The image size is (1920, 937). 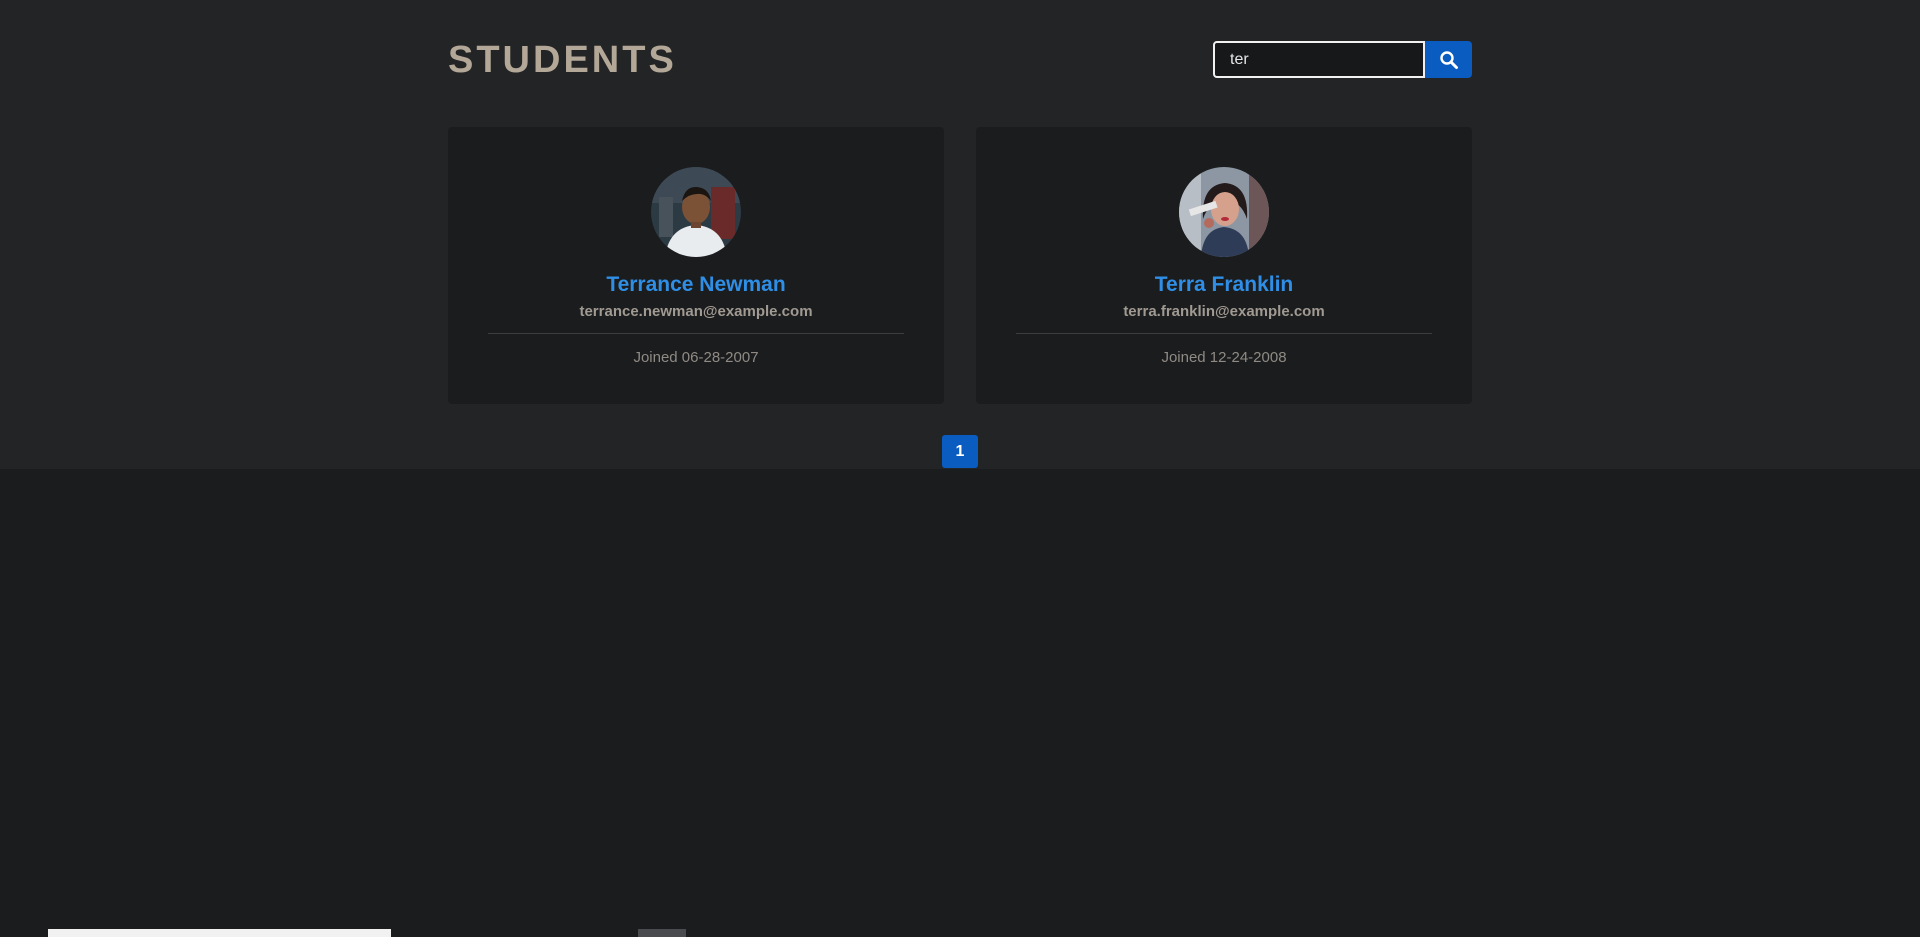 What do you see at coordinates (696, 357) in the screenshot?
I see `joined-date: Joined 06-28-2007` at bounding box center [696, 357].